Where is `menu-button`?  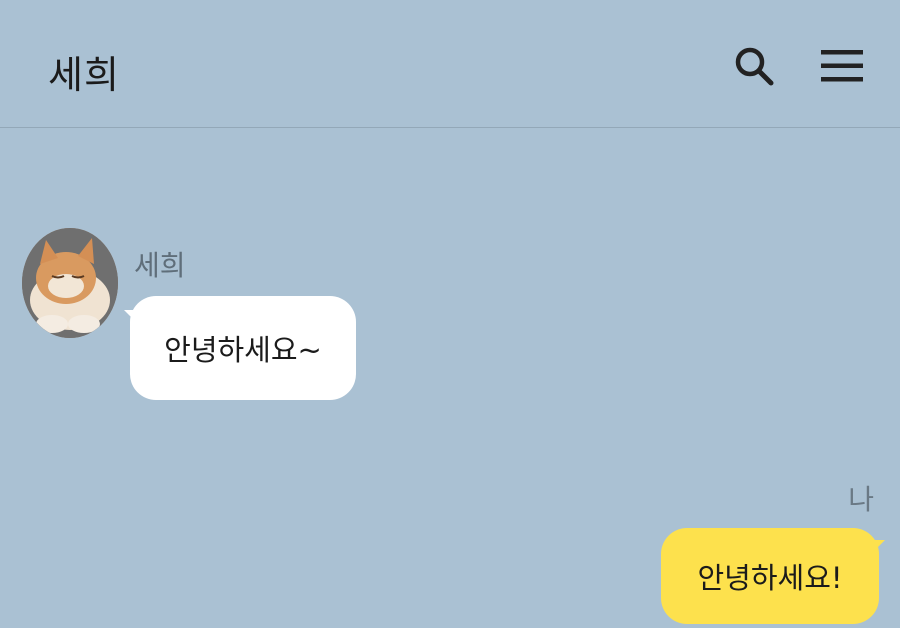
menu-button is located at coordinates (842, 66).